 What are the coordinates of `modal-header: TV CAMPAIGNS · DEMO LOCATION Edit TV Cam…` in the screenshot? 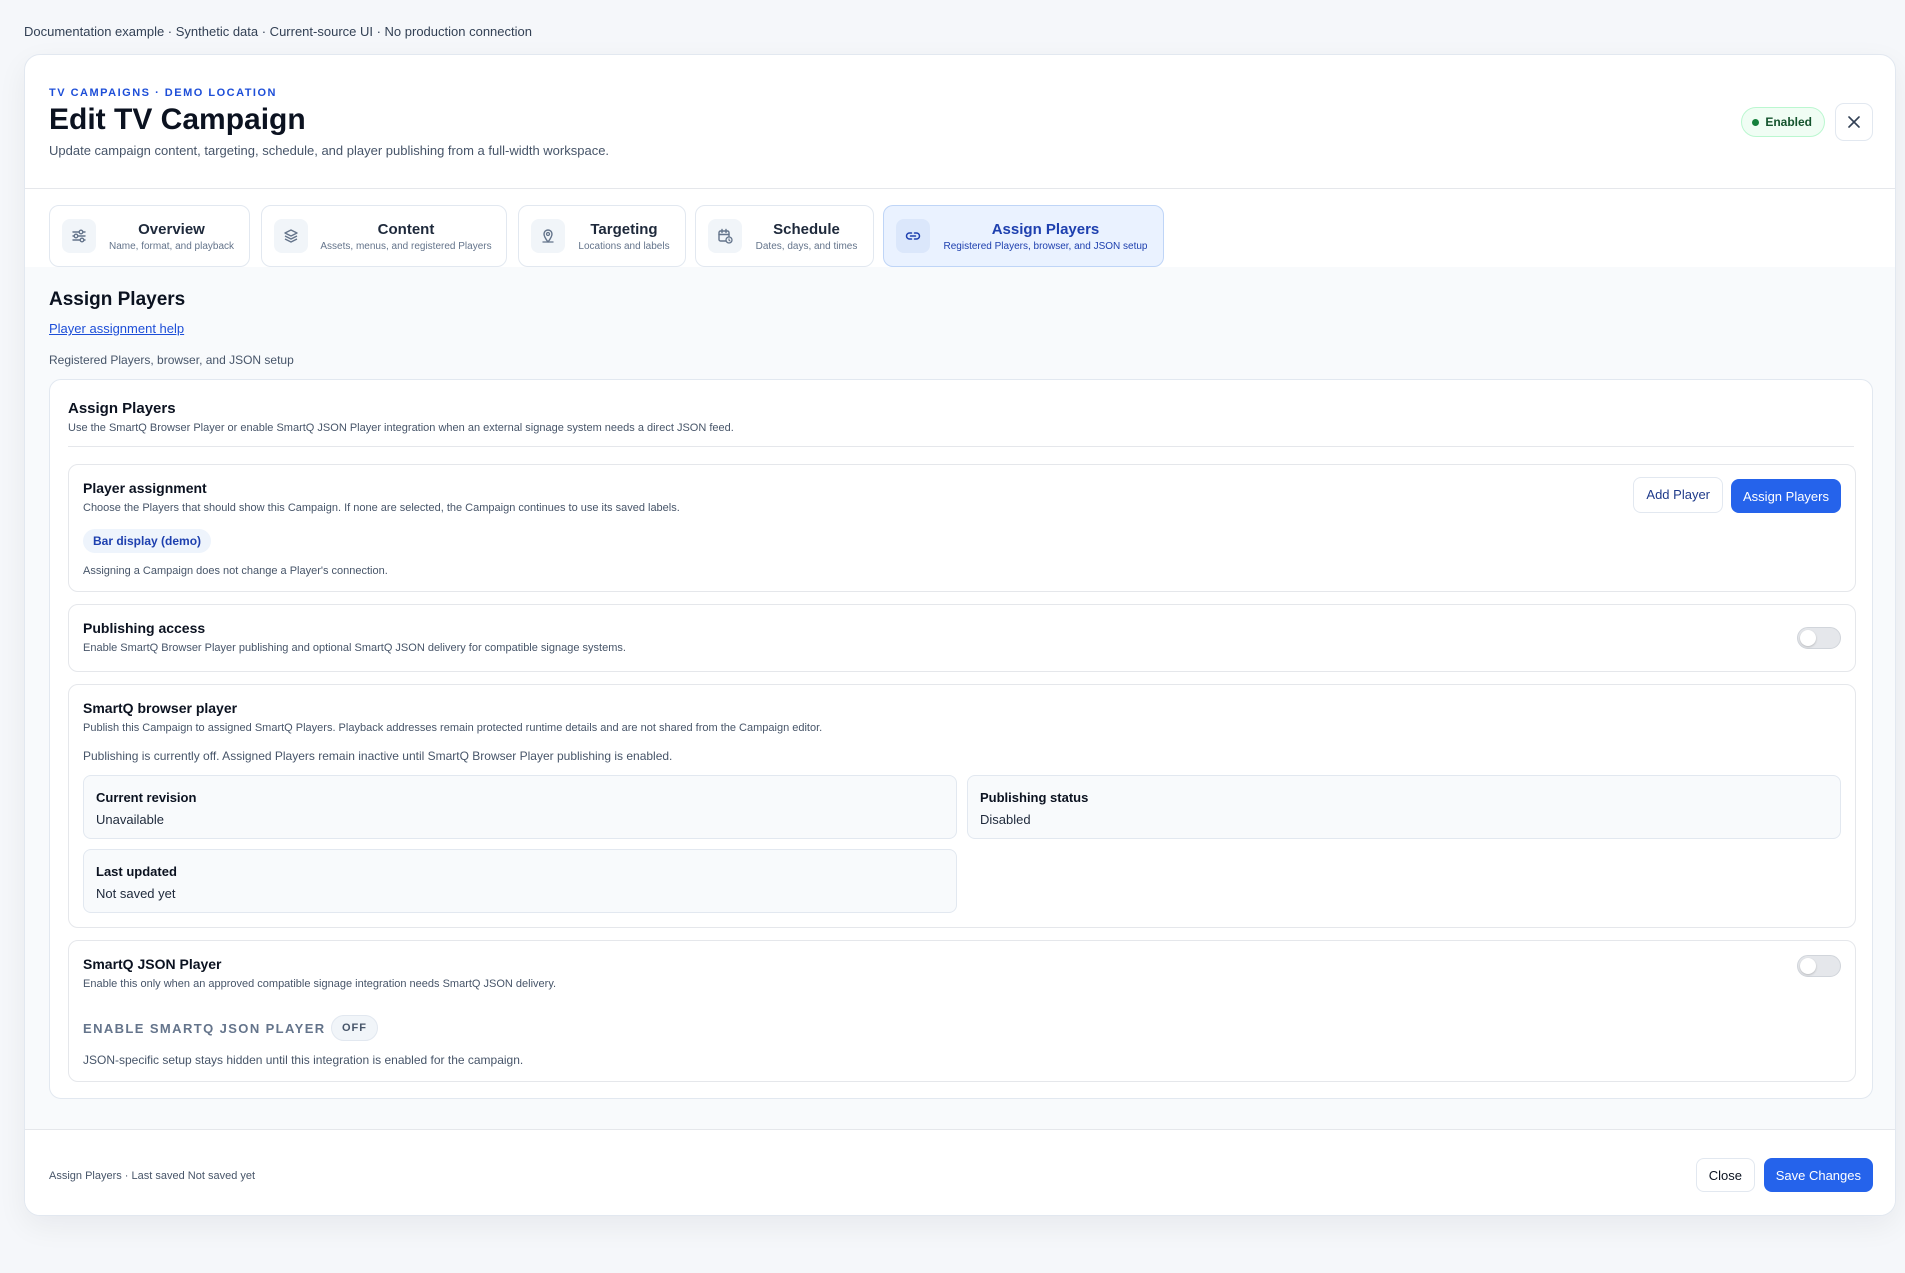 It's located at (960, 122).